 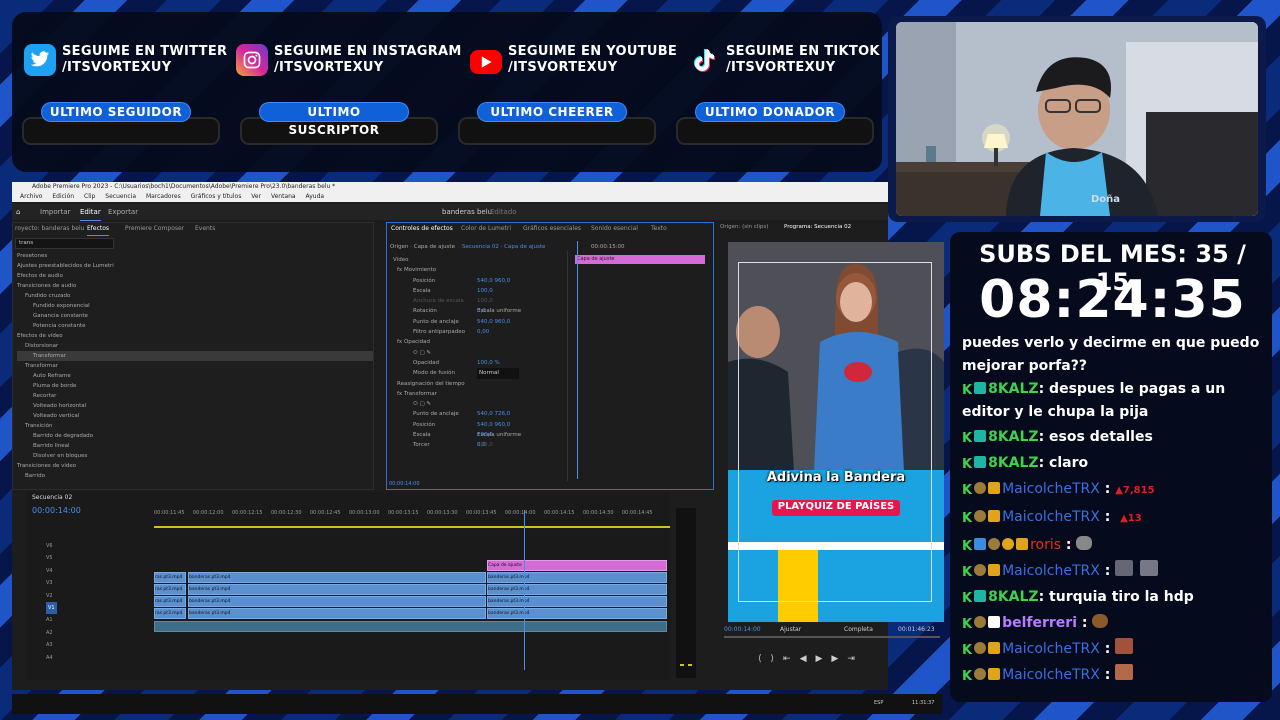 What do you see at coordinates (744, 227) in the screenshot?
I see `tab-source: Origen: (sin clips)` at bounding box center [744, 227].